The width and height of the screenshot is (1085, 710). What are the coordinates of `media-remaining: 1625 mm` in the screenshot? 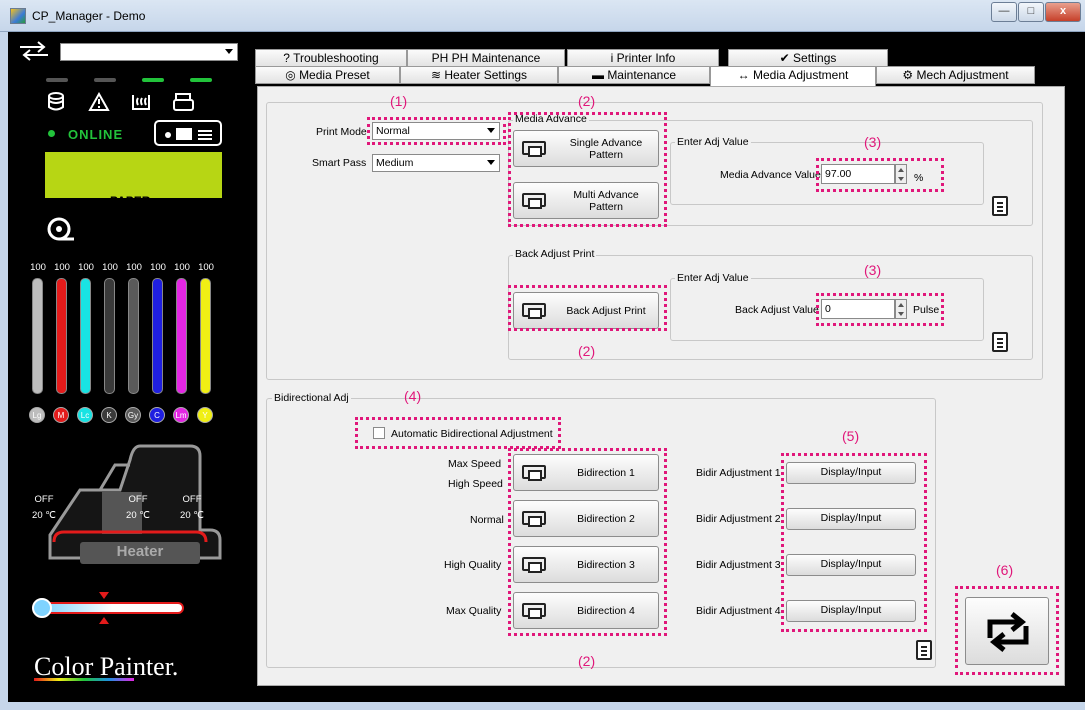 It's located at (211, 219).